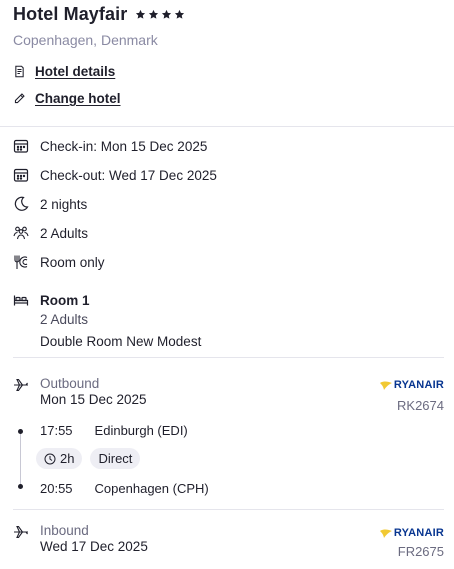 This screenshot has width=454, height=569. Describe the element at coordinates (121, 341) in the screenshot. I see `room-type: Double Room New Modest` at that location.